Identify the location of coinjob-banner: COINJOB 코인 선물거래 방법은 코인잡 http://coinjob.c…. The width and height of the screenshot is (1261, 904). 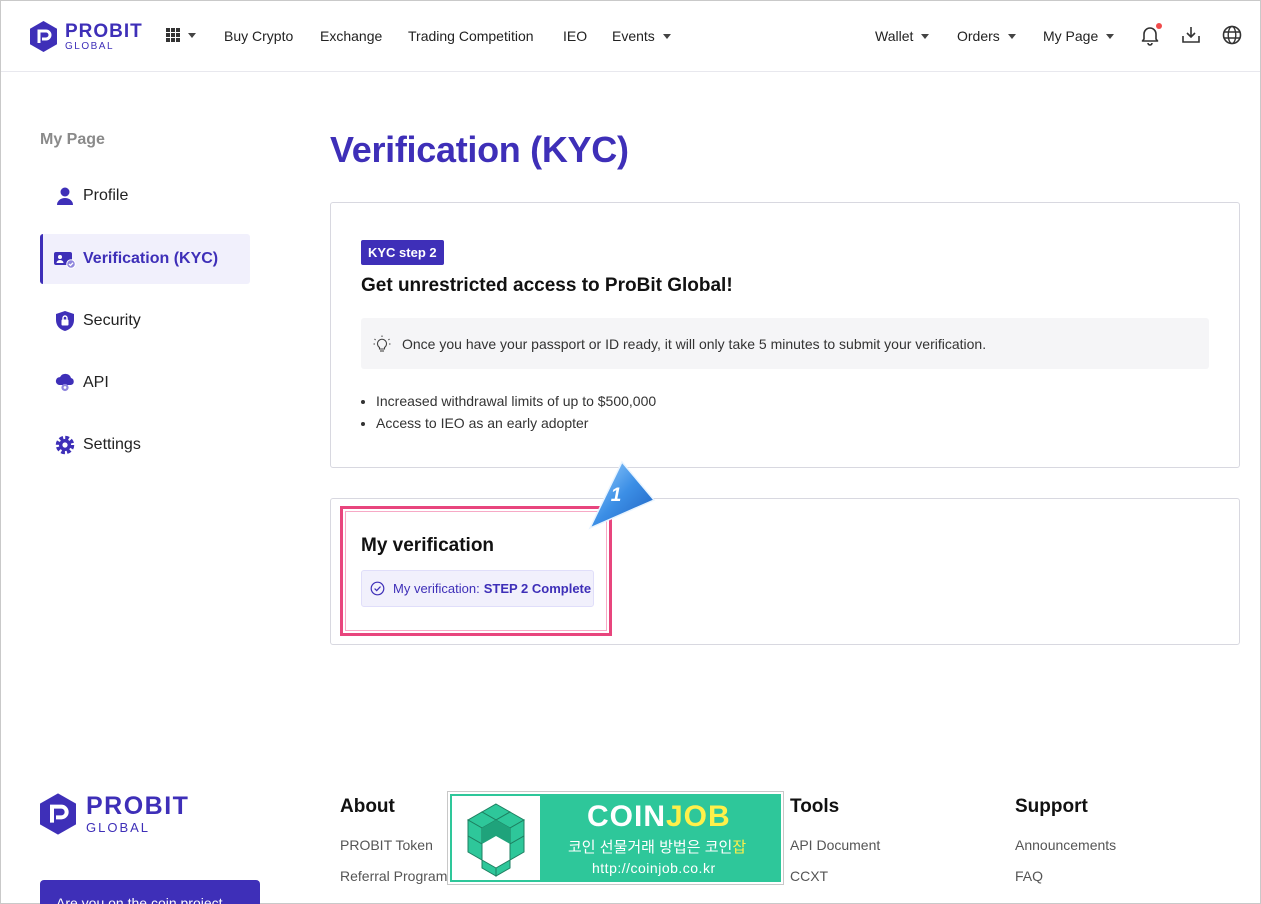
(615, 838).